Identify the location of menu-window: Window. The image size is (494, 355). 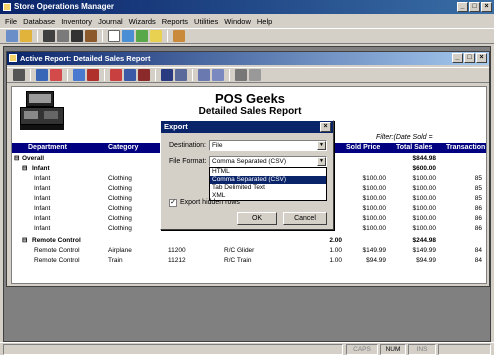
(237, 21).